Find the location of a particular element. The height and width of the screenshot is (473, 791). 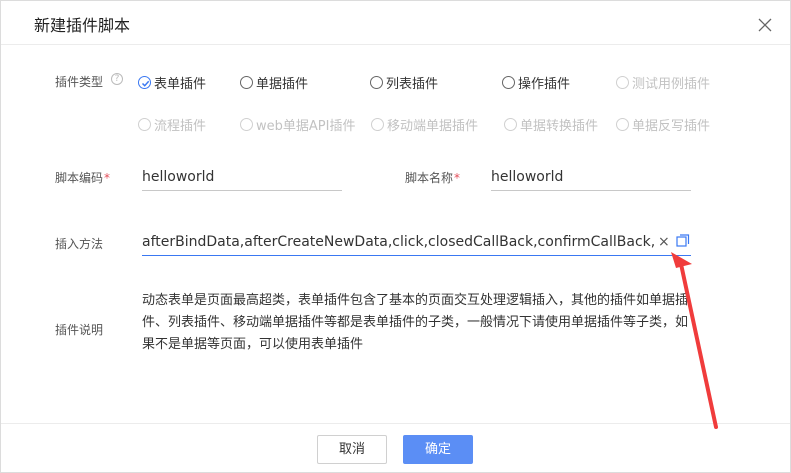

script-code-input: helloworld is located at coordinates (242, 177).